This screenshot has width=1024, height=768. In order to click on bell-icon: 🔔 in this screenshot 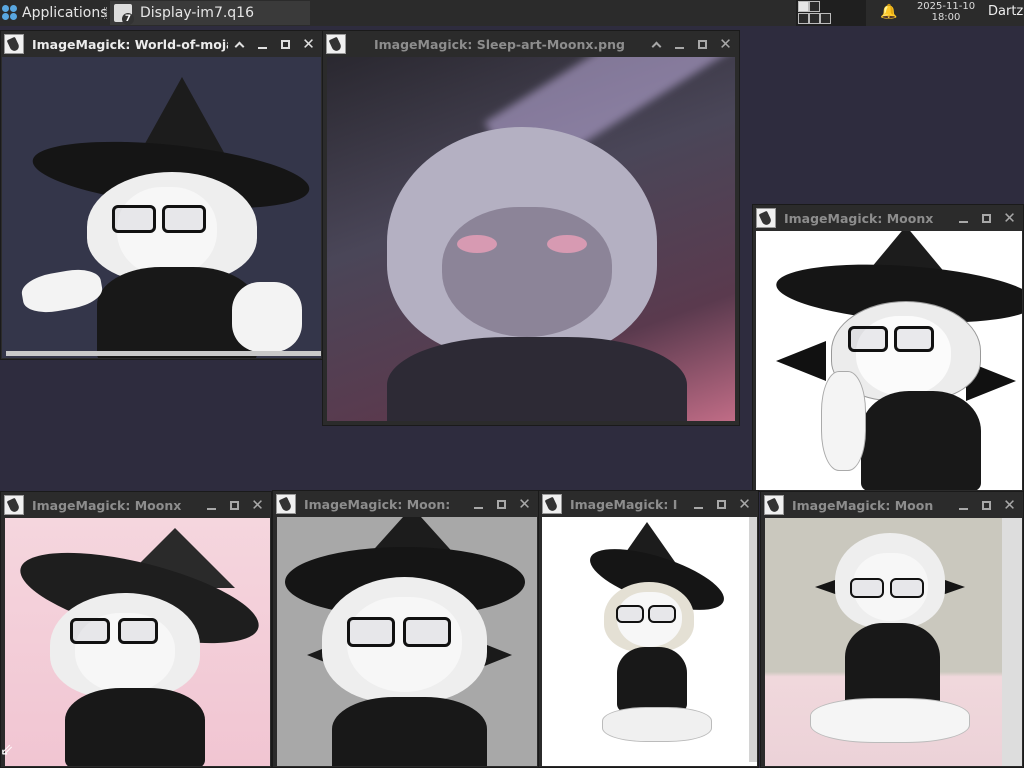, I will do `click(888, 12)`.